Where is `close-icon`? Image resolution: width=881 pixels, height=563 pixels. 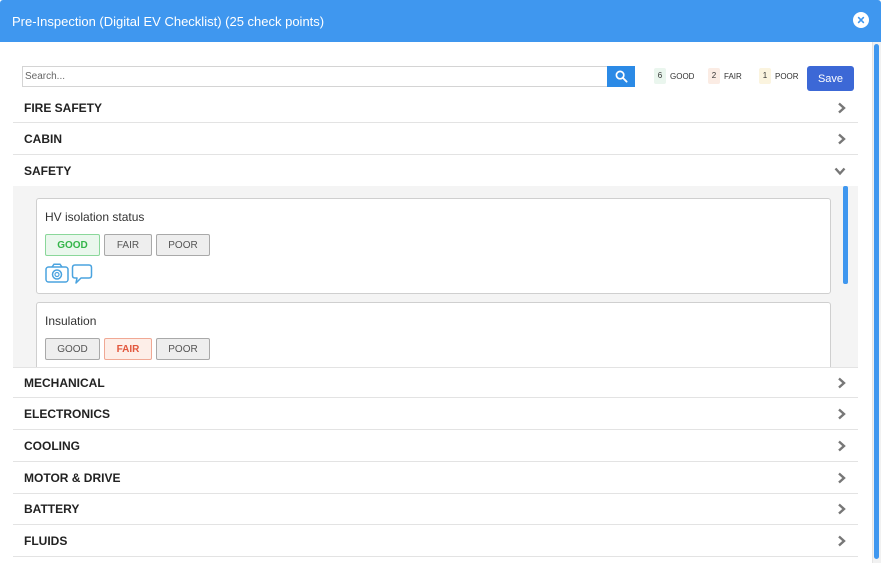
close-icon is located at coordinates (861, 20).